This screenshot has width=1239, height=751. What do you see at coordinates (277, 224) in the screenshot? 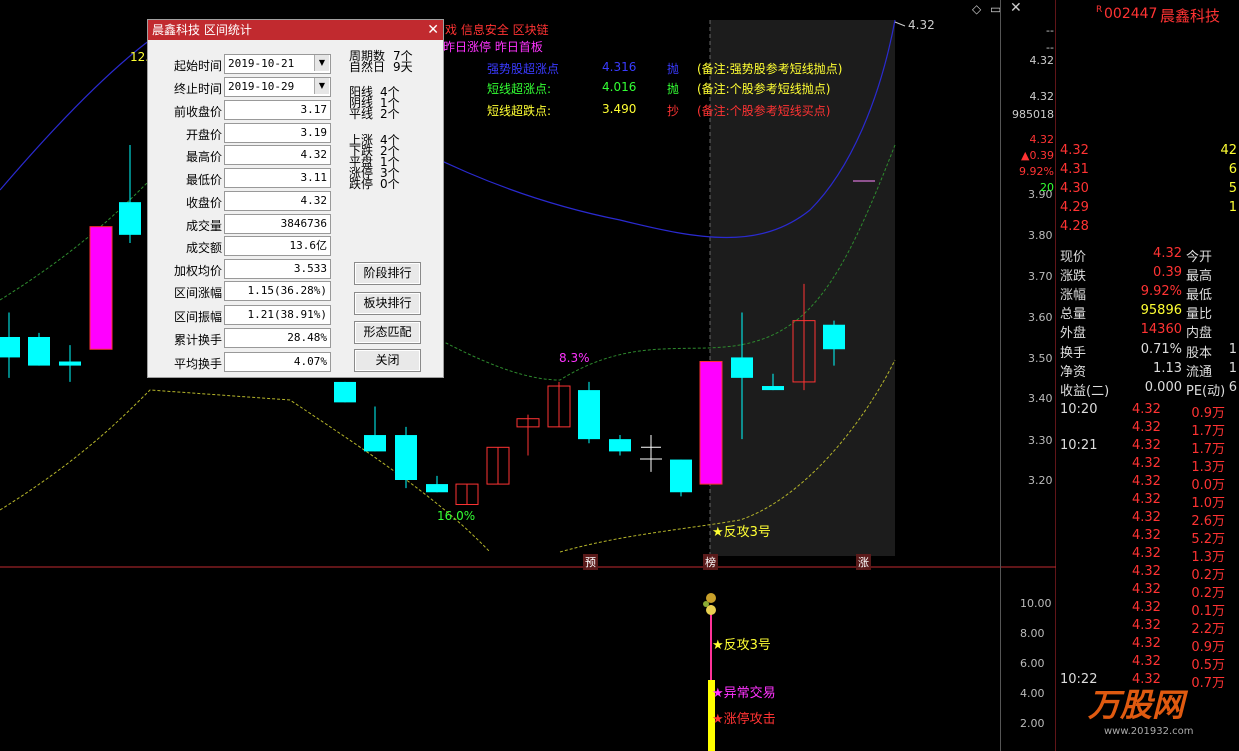
I see `field-value: 3846736` at bounding box center [277, 224].